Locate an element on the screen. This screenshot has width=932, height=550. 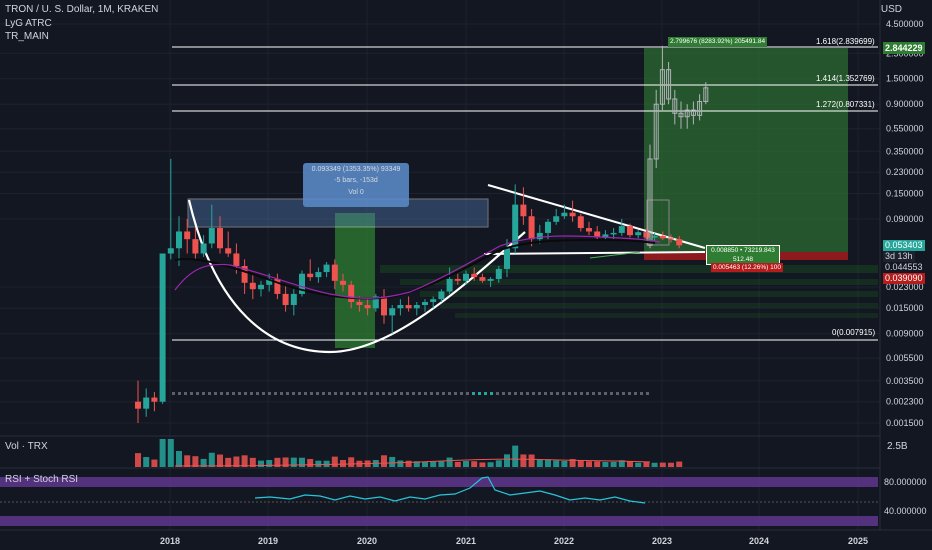
indicator-atrc: LyG ATRC is located at coordinates (28, 24).